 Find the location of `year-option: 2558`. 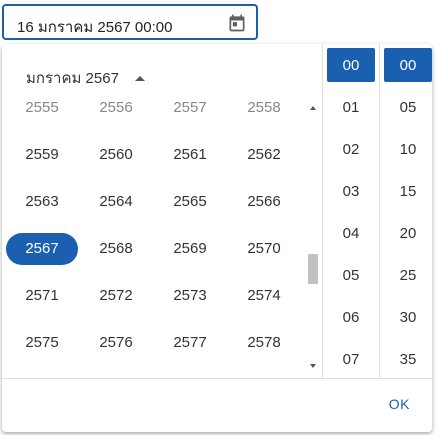

year-option: 2558 is located at coordinates (264, 110).